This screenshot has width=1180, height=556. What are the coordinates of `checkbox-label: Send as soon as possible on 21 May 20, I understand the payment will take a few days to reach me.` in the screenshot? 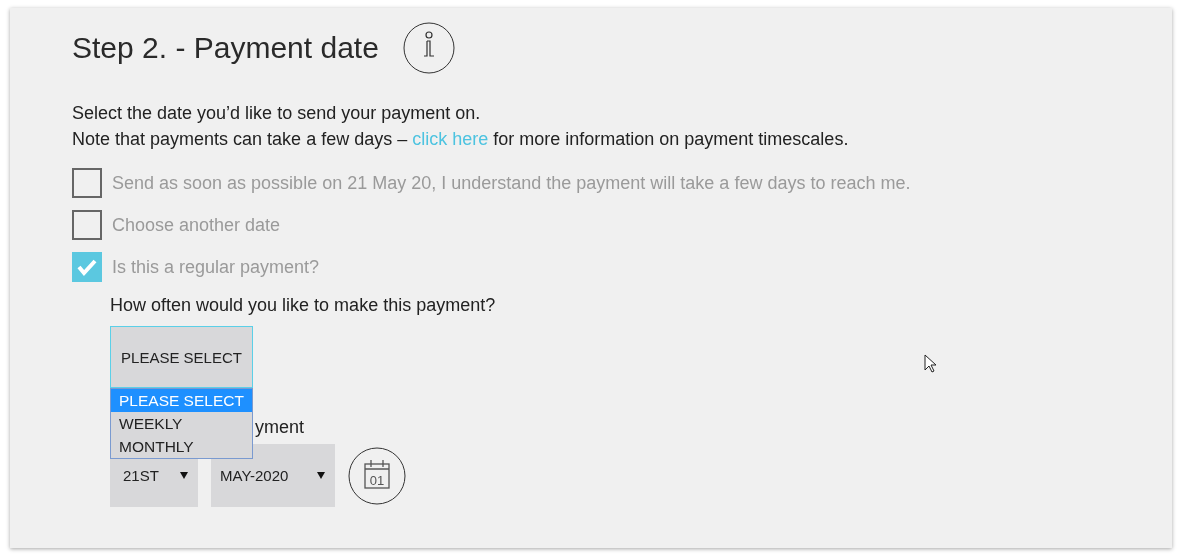 It's located at (511, 183).